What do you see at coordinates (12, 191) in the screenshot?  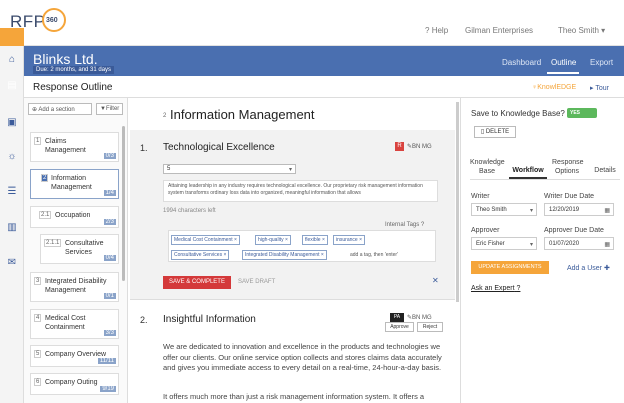 I see `list-icon: ☰` at bounding box center [12, 191].